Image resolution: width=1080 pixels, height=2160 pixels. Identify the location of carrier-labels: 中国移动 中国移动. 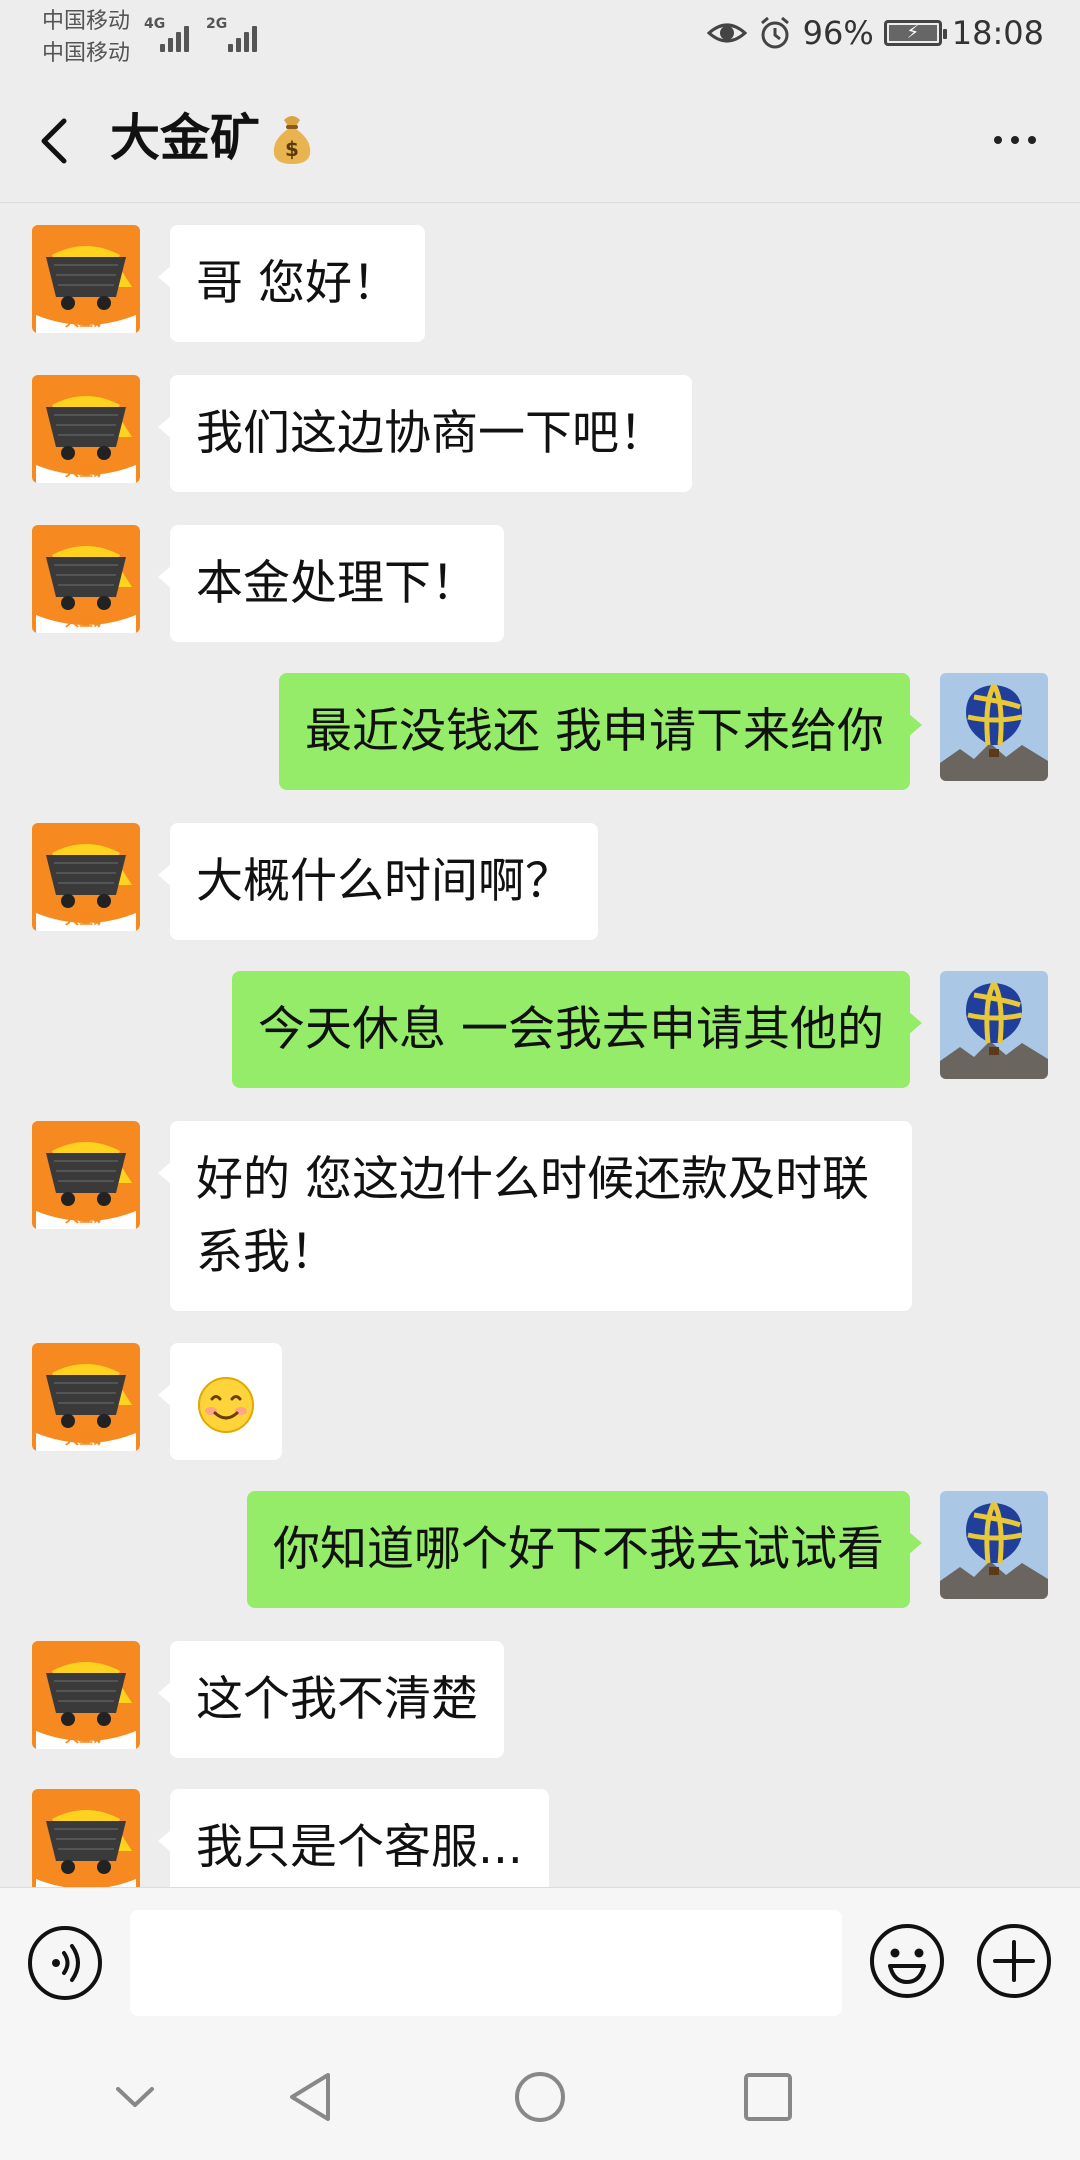
(86, 38).